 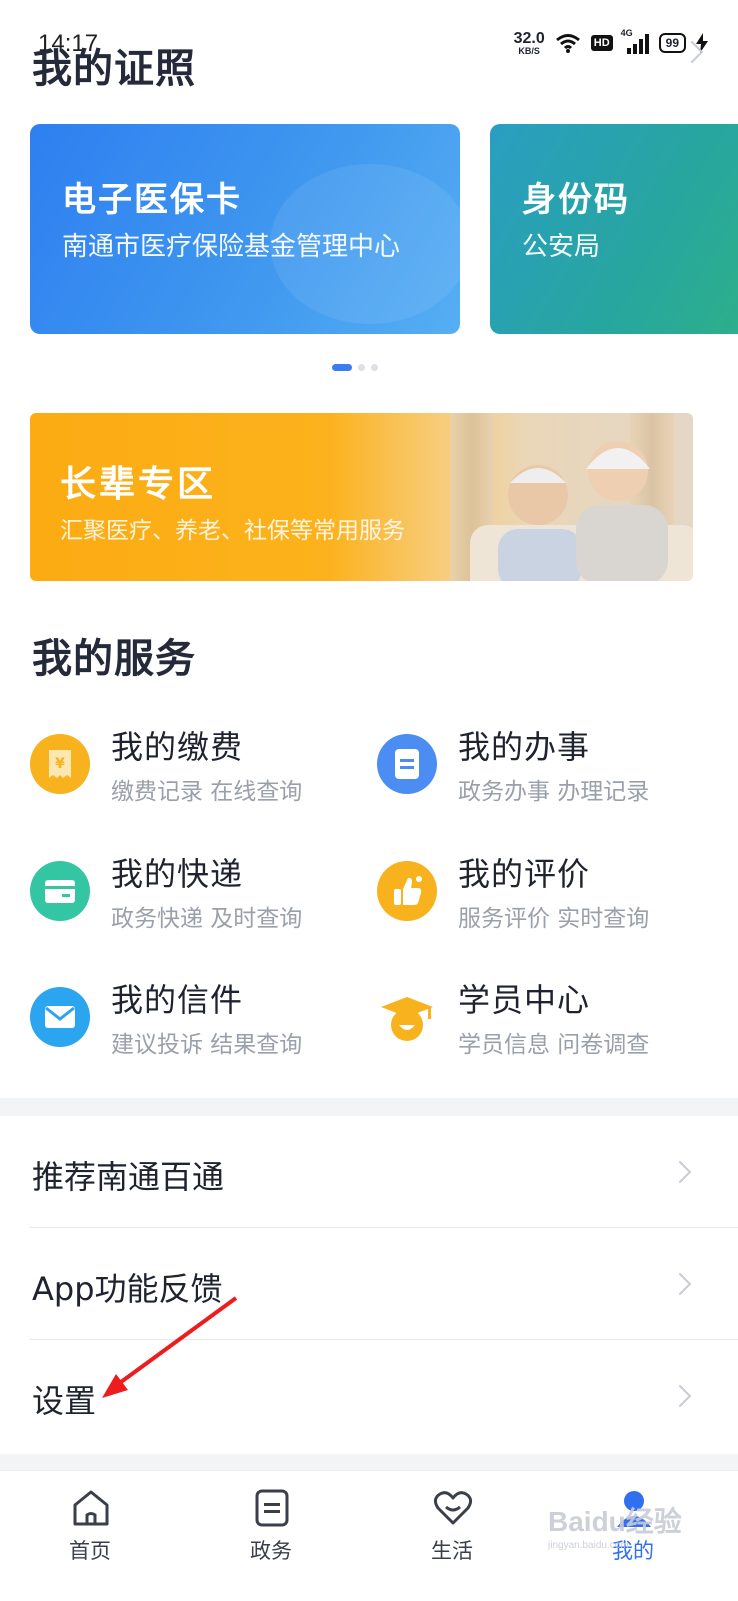 What do you see at coordinates (272, 1508) in the screenshot?
I see `document-icon` at bounding box center [272, 1508].